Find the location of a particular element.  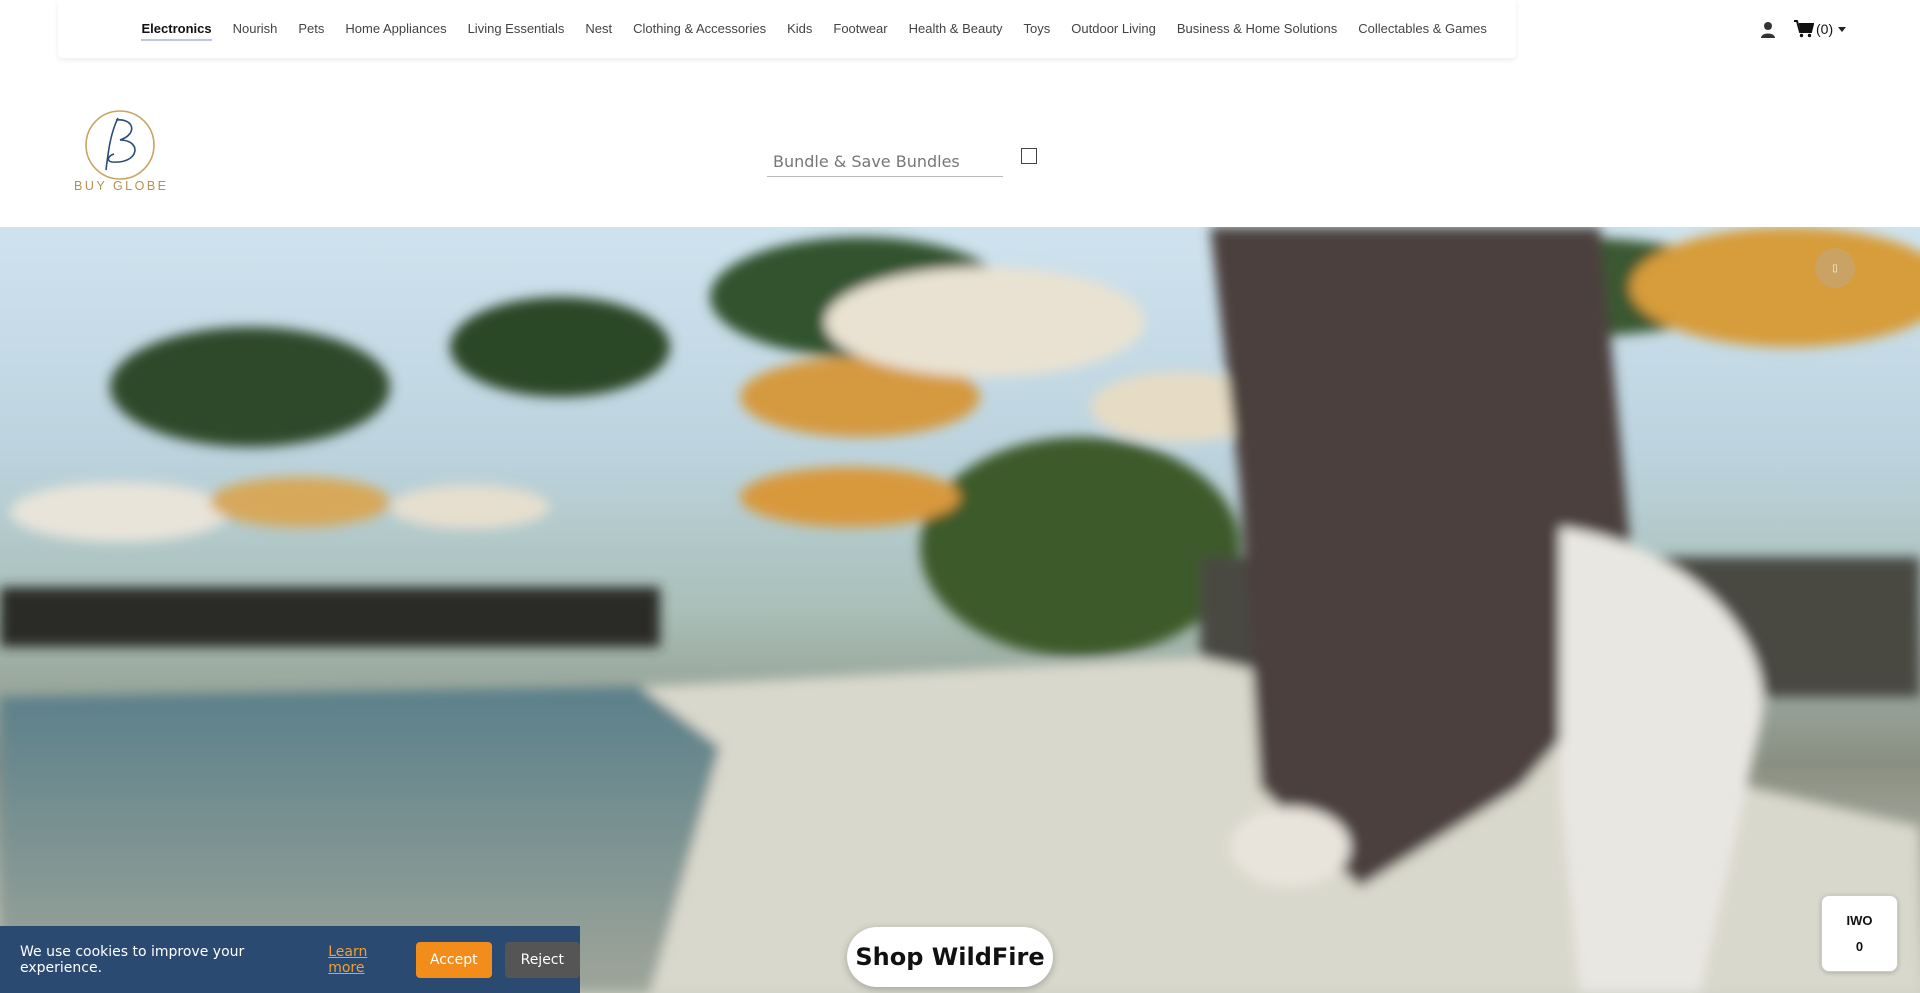

nav-item-outdoor-living: Outdoor Living is located at coordinates (1114, 29).